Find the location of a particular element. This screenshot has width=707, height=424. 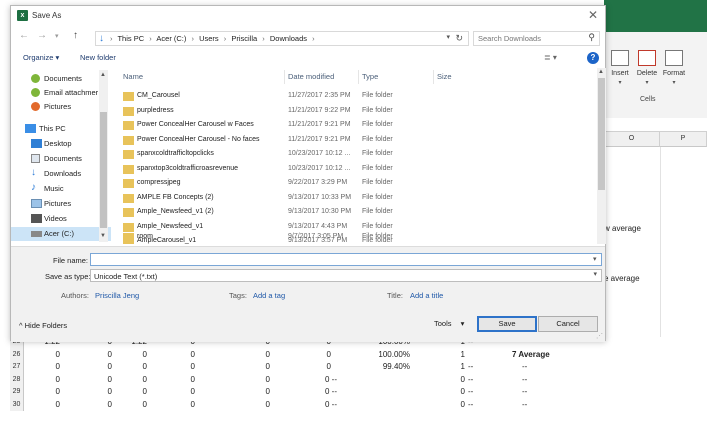

nav-item-downloads: ↓ Downloads is located at coordinates (61, 174).